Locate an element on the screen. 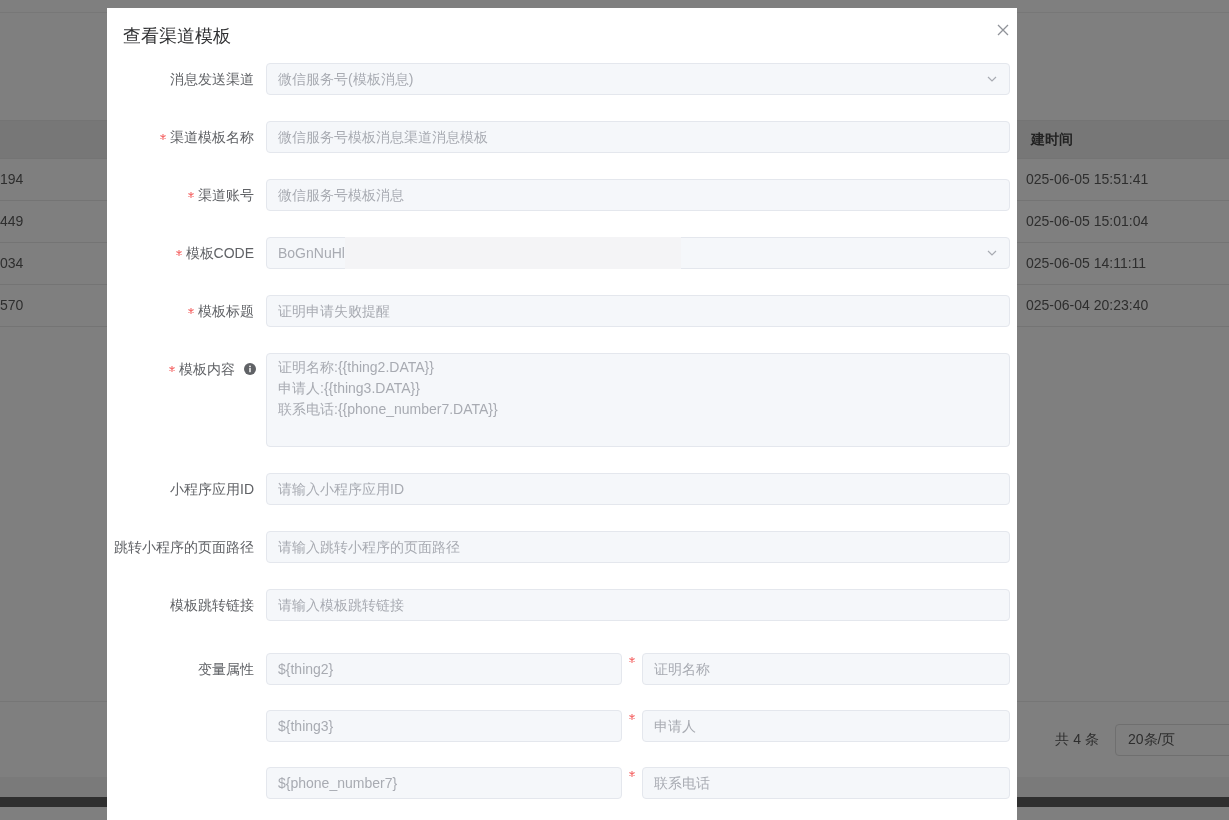  input-field: 证明申请失败提醒 is located at coordinates (638, 311).